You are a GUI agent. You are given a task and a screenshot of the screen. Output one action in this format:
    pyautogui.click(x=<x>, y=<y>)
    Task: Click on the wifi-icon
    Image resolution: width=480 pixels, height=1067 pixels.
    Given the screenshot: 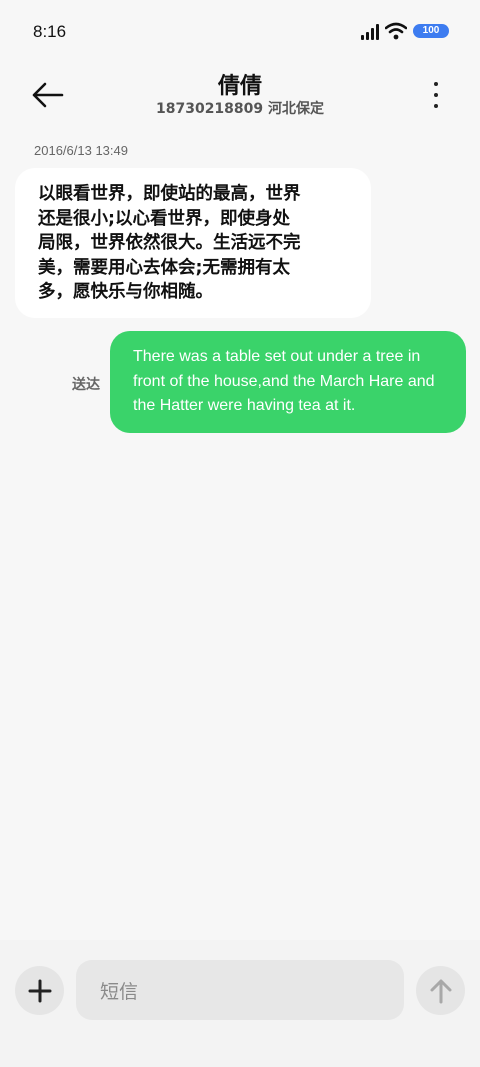 What is the action you would take?
    pyautogui.click(x=396, y=31)
    